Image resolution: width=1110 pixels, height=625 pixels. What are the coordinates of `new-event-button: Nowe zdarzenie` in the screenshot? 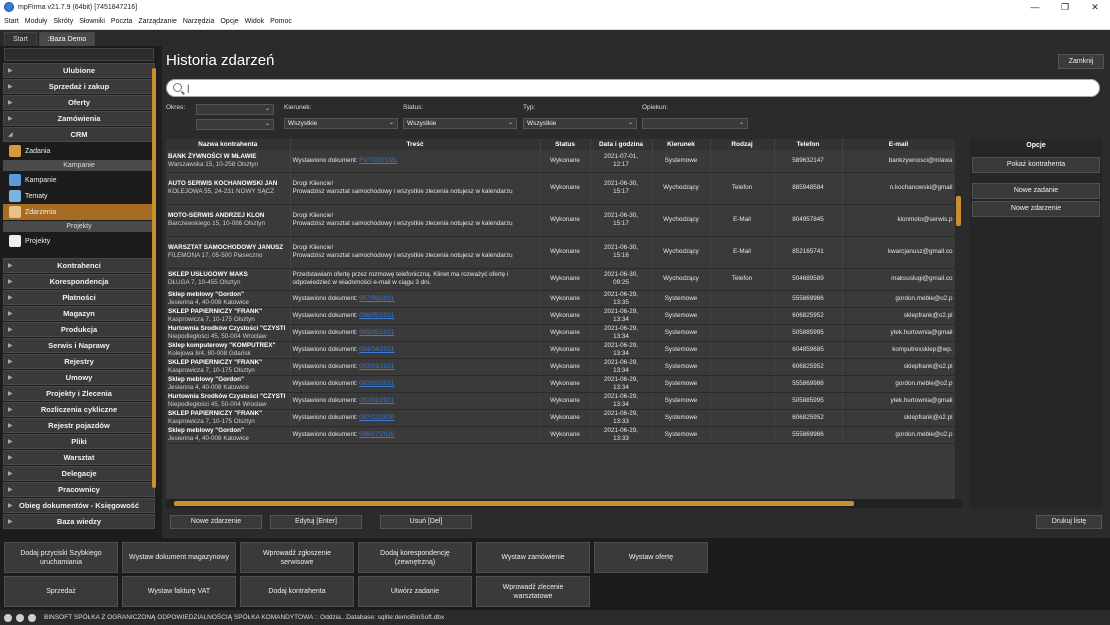 It's located at (216, 522).